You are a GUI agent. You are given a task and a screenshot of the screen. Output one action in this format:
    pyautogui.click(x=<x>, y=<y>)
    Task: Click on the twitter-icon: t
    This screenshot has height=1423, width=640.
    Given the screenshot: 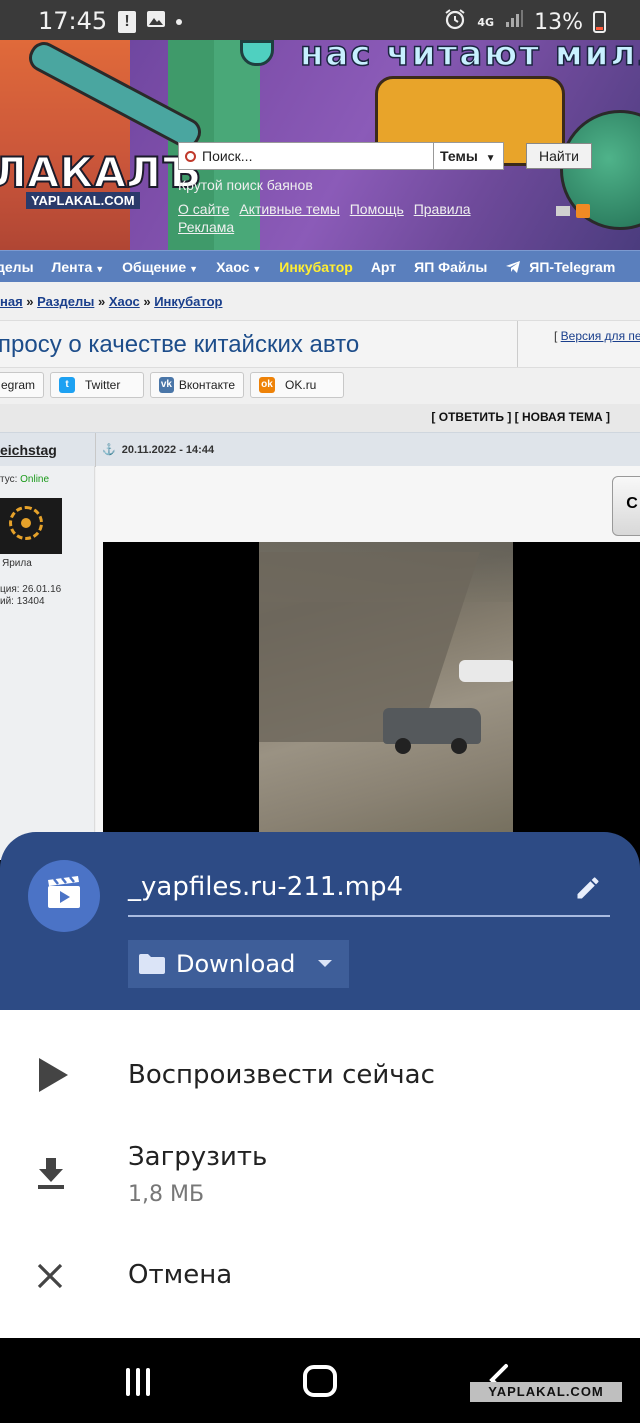 What is the action you would take?
    pyautogui.click(x=67, y=385)
    